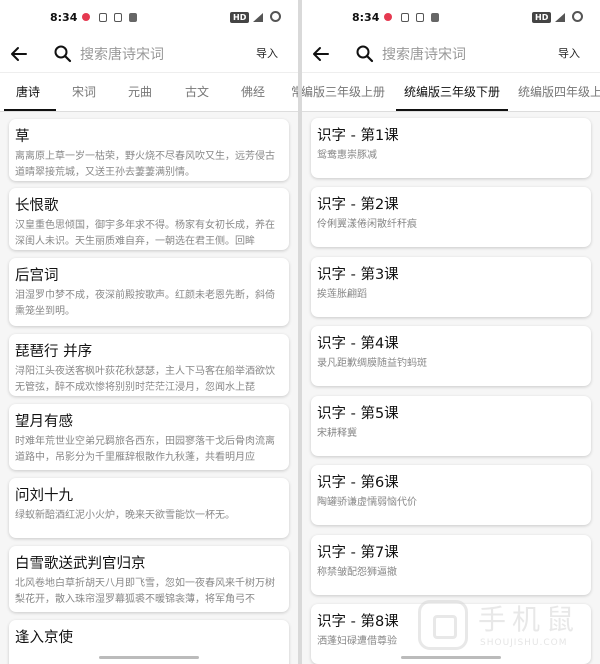 This screenshot has height=664, width=600. I want to click on lesson-card: 识字 - 第6课 陶罐骄谦虚懦弱恼代价, so click(451, 495).